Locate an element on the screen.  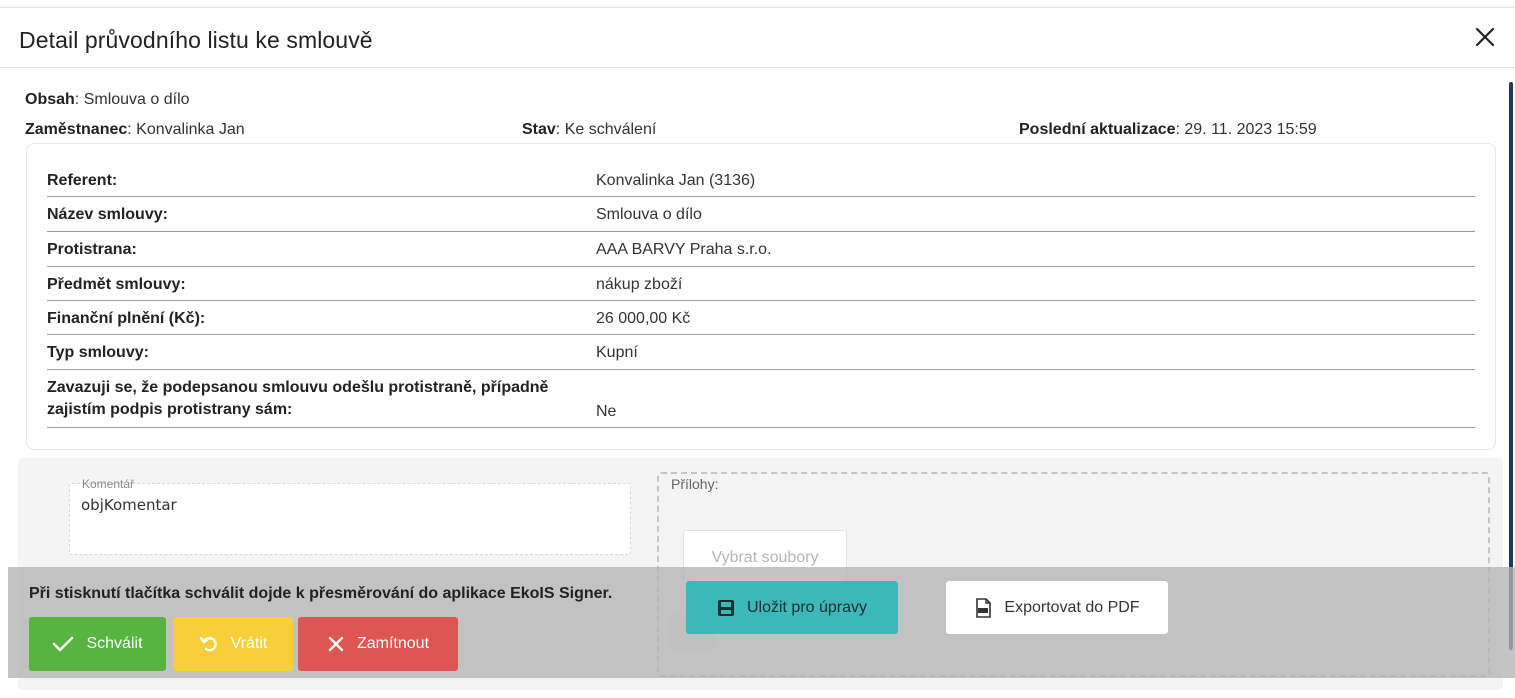
employee-label: Zaměstnanec is located at coordinates (76, 129).